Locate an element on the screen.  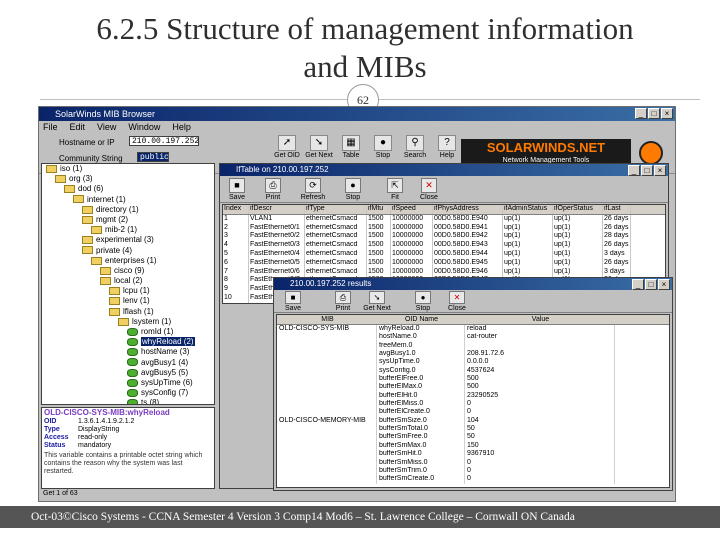
tree-node: mib-2 (1) is located at coordinates (128, 230).